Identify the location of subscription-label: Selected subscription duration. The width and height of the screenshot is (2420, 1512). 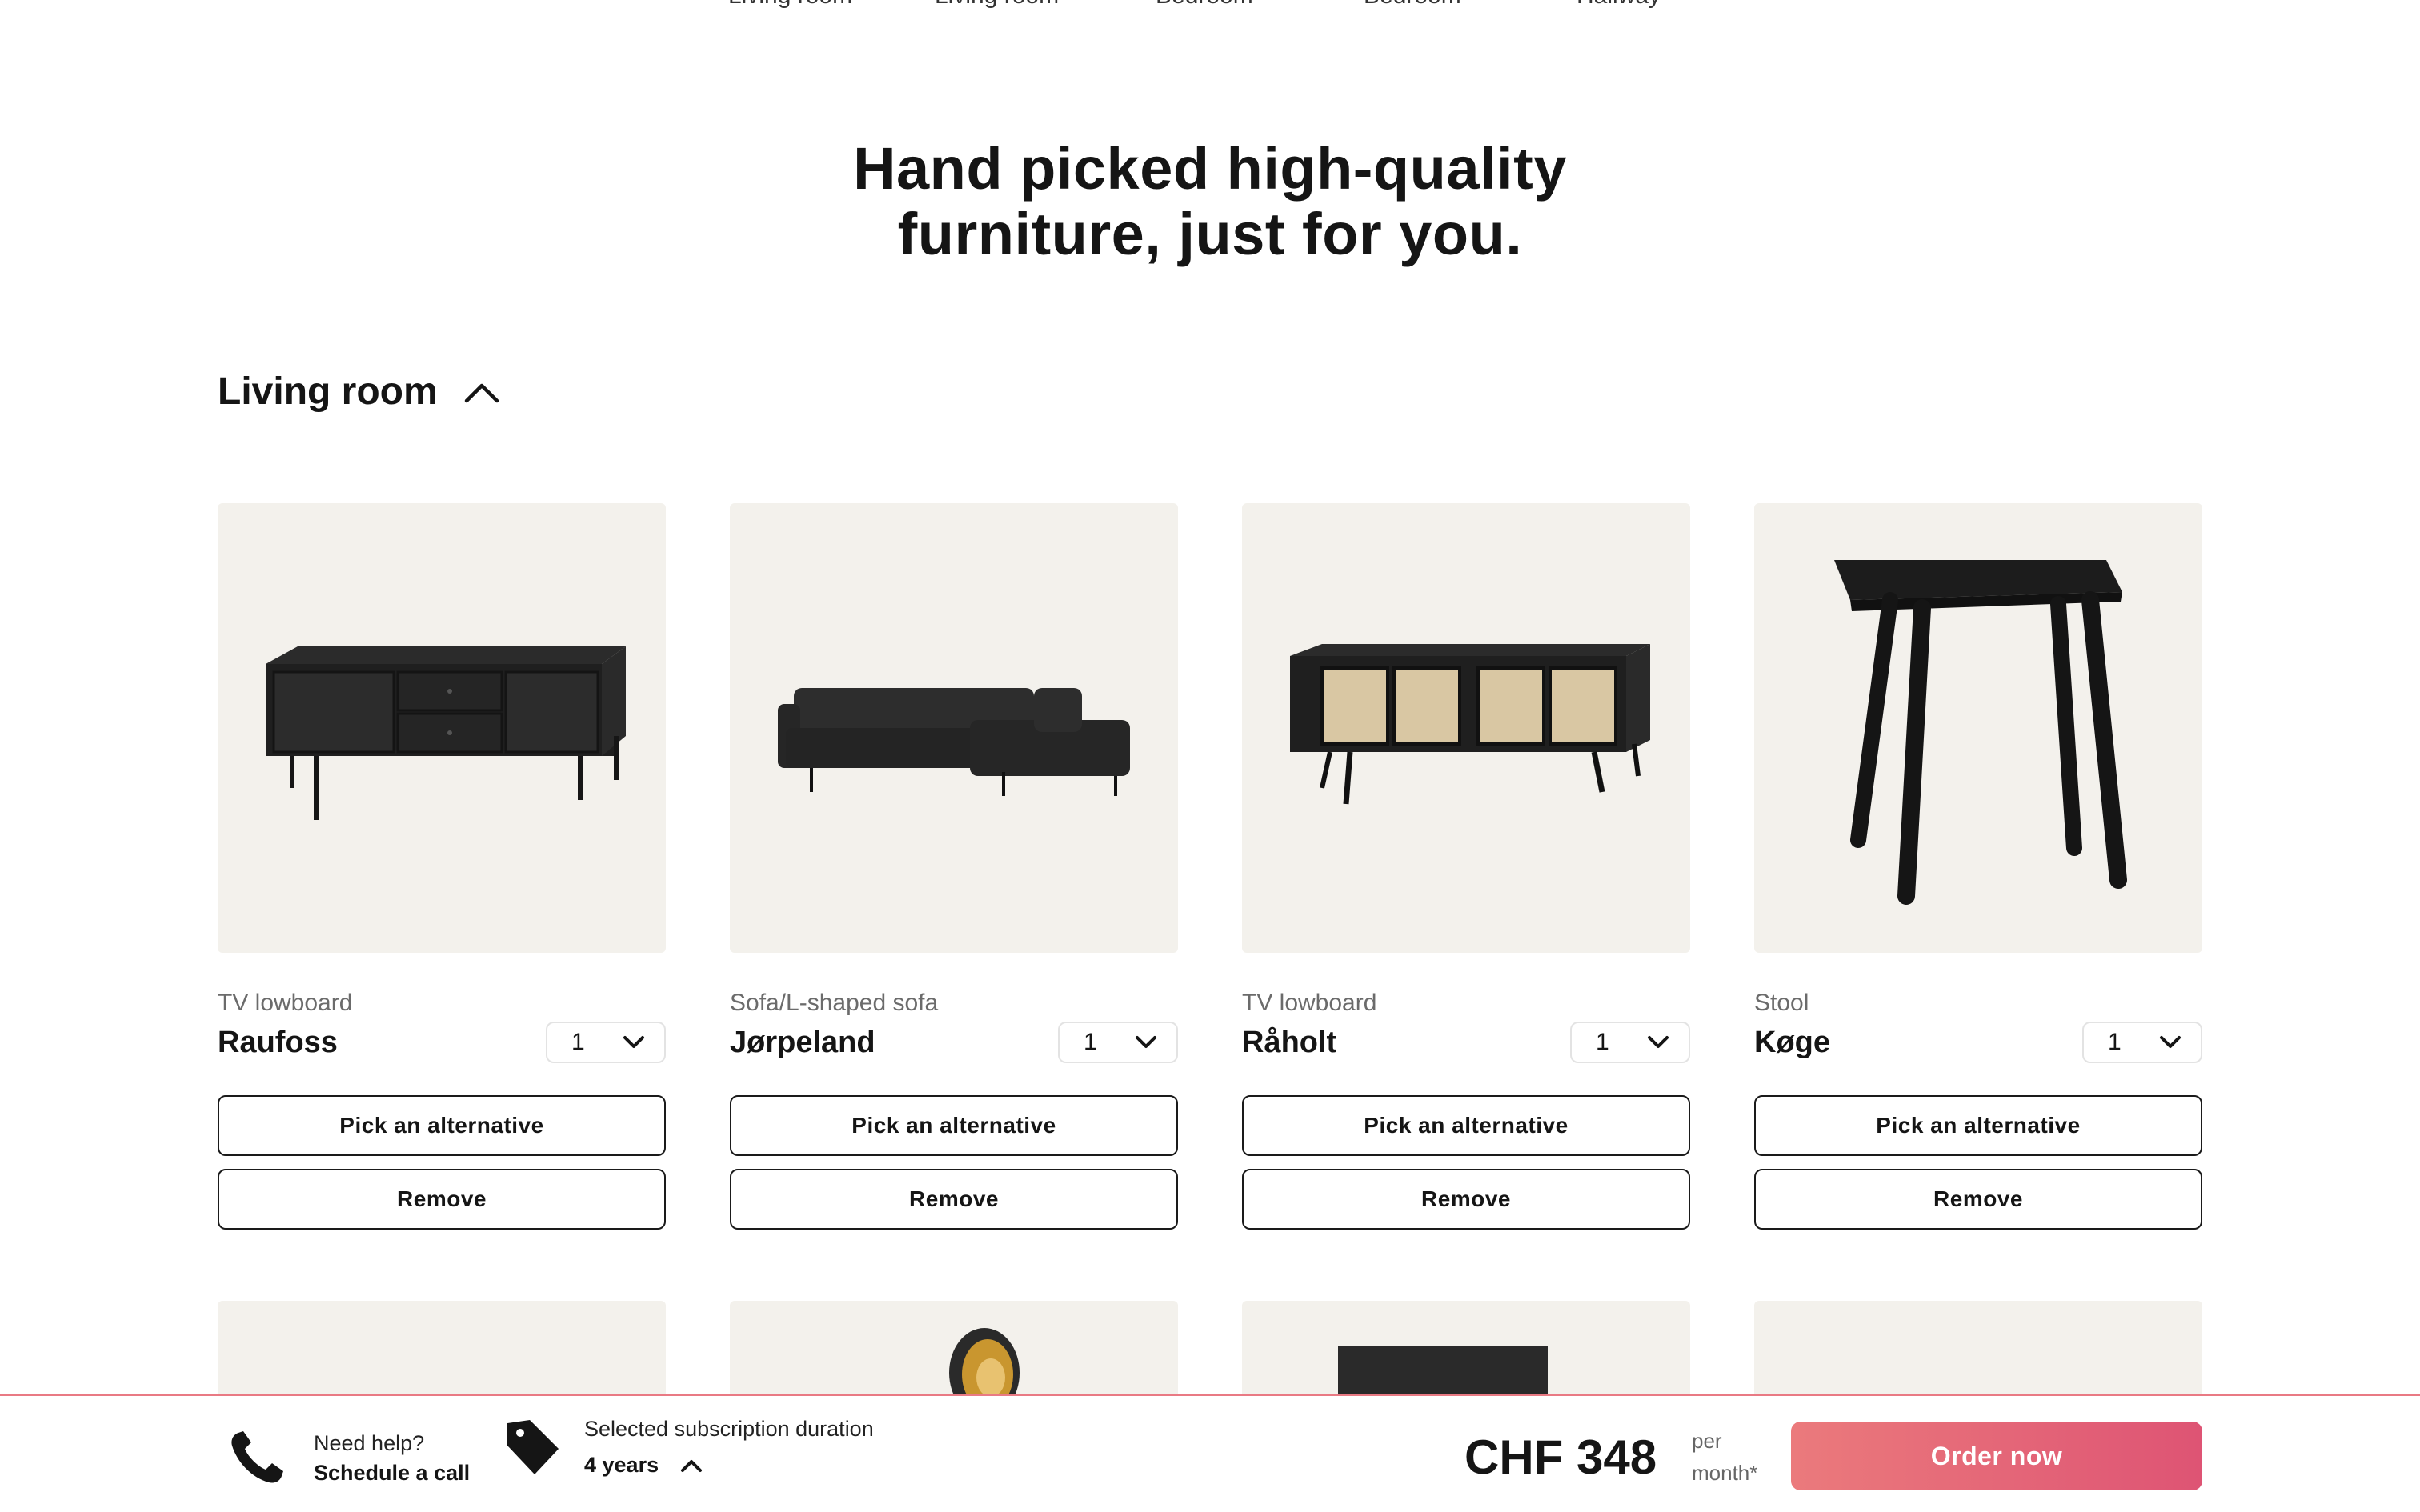
(729, 1429).